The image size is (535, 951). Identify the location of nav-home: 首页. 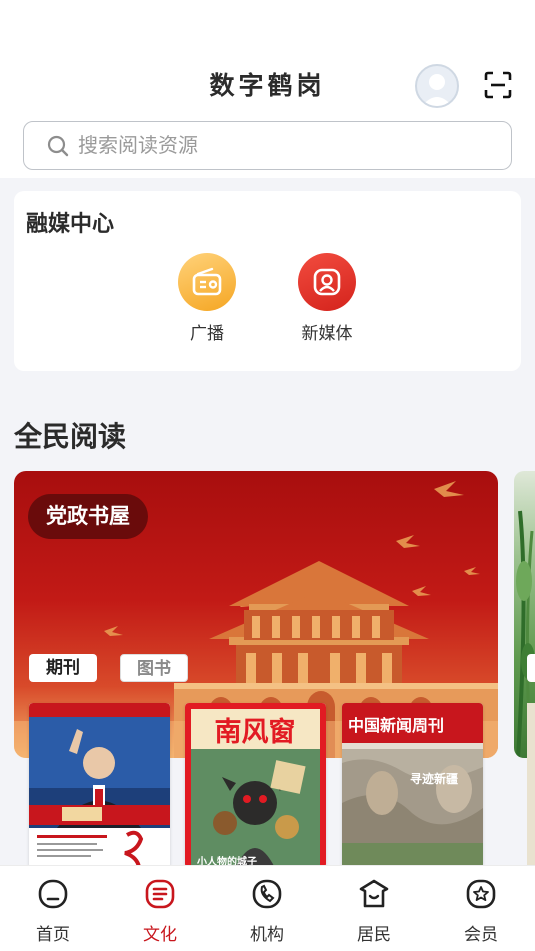
(53, 911).